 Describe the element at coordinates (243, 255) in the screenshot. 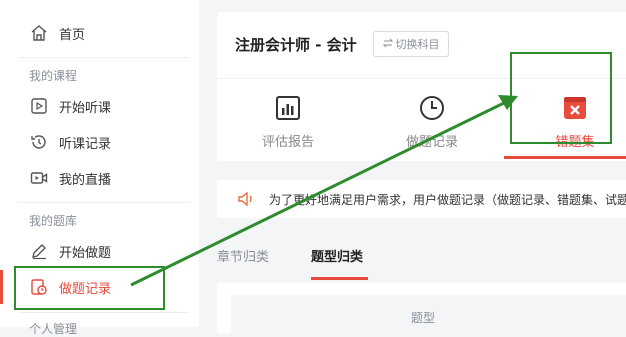

I see `subtab-chapter: 章节归类` at that location.